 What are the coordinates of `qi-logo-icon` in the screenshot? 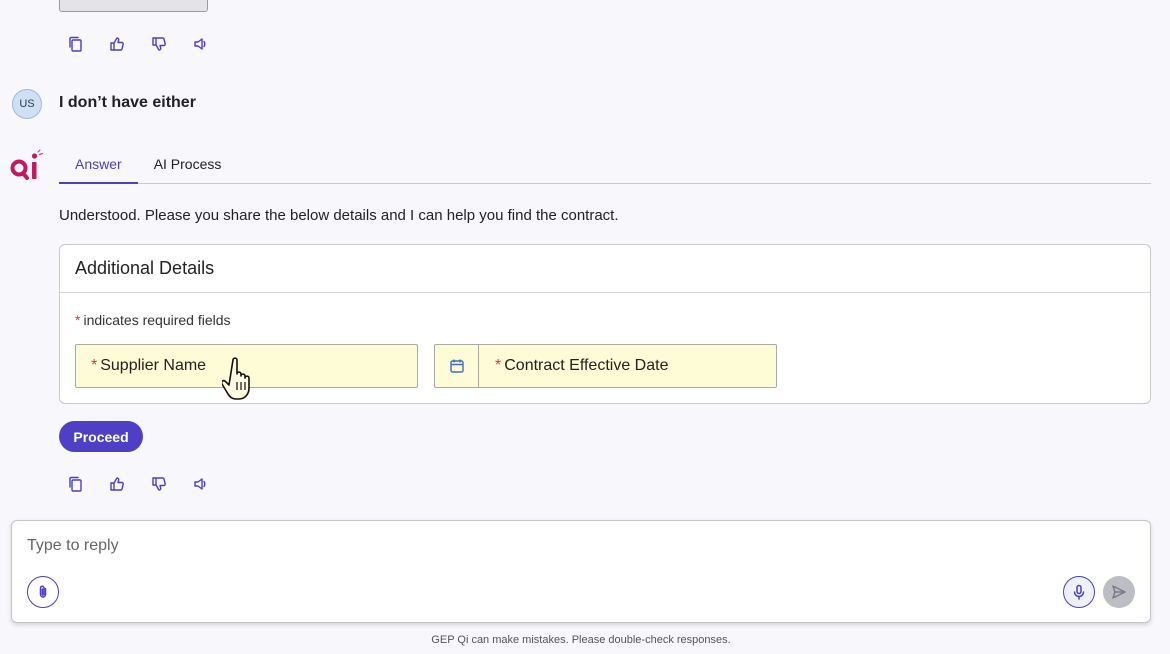 It's located at (27, 164).